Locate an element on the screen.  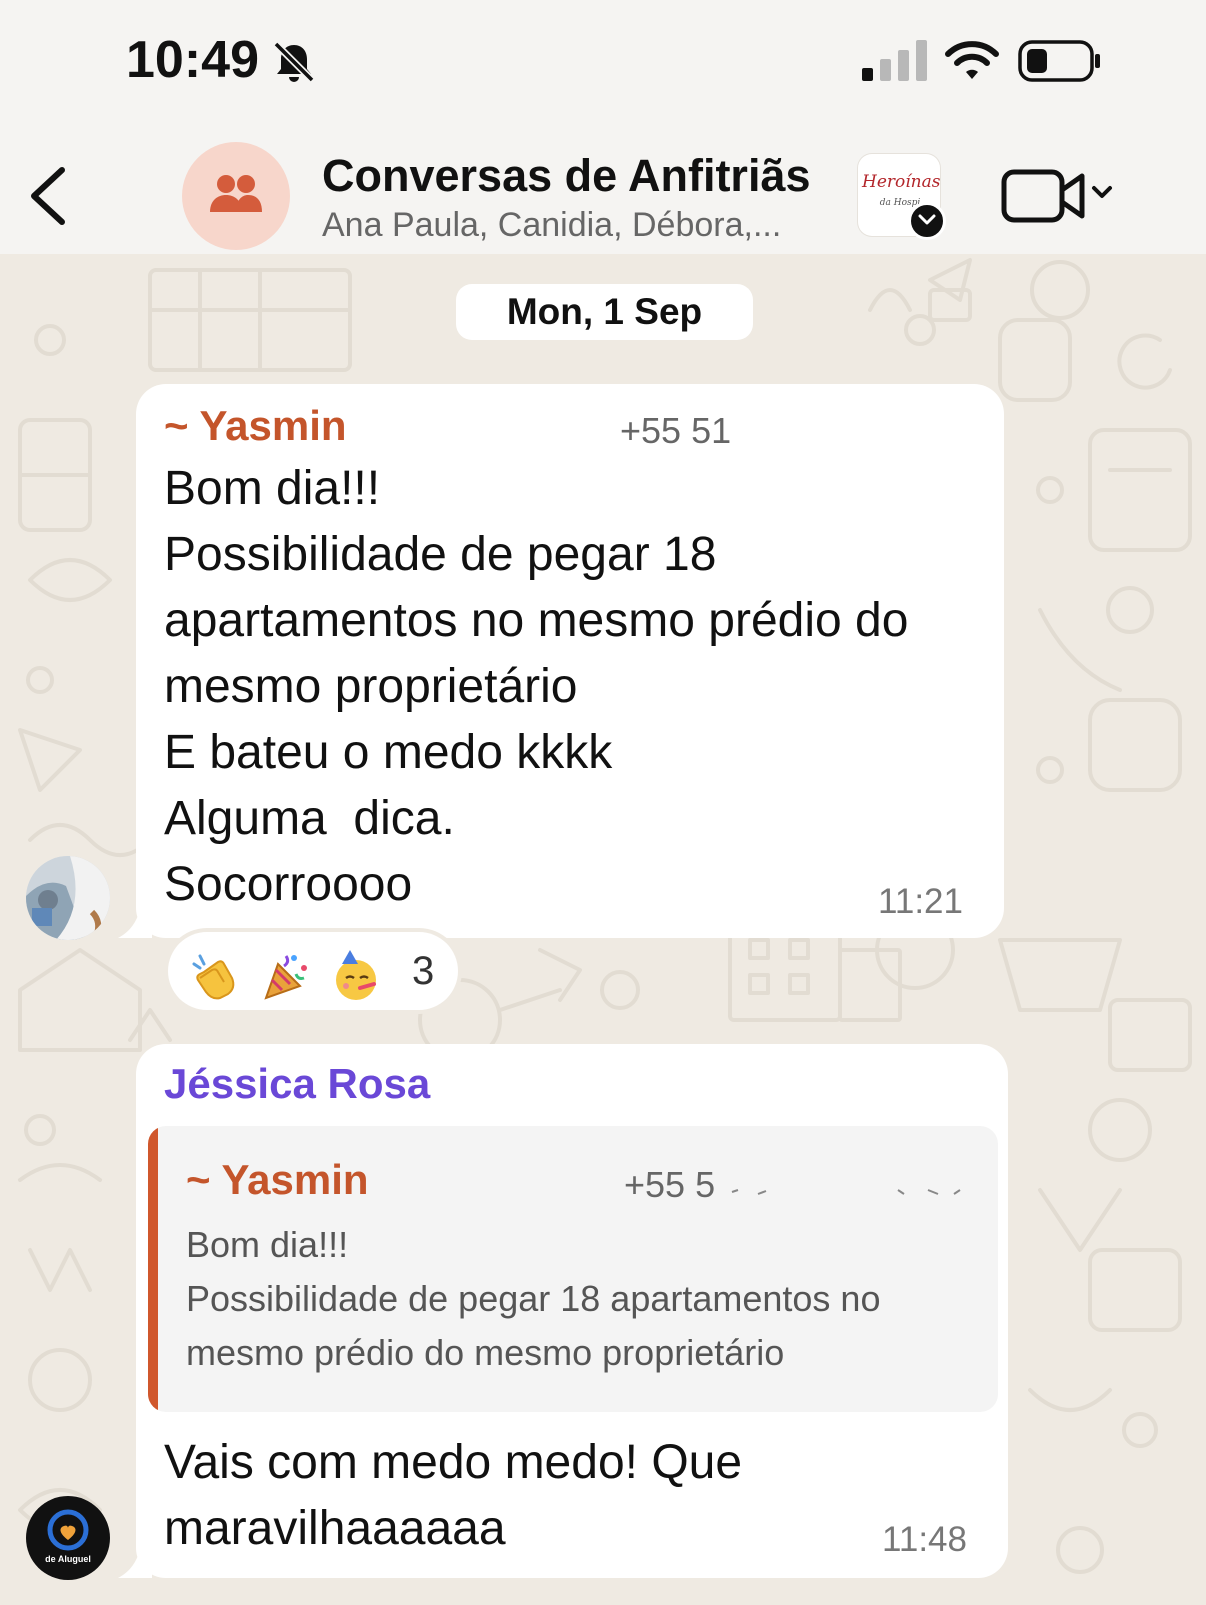
cellular-signal-icon is located at coordinates (894, 60).